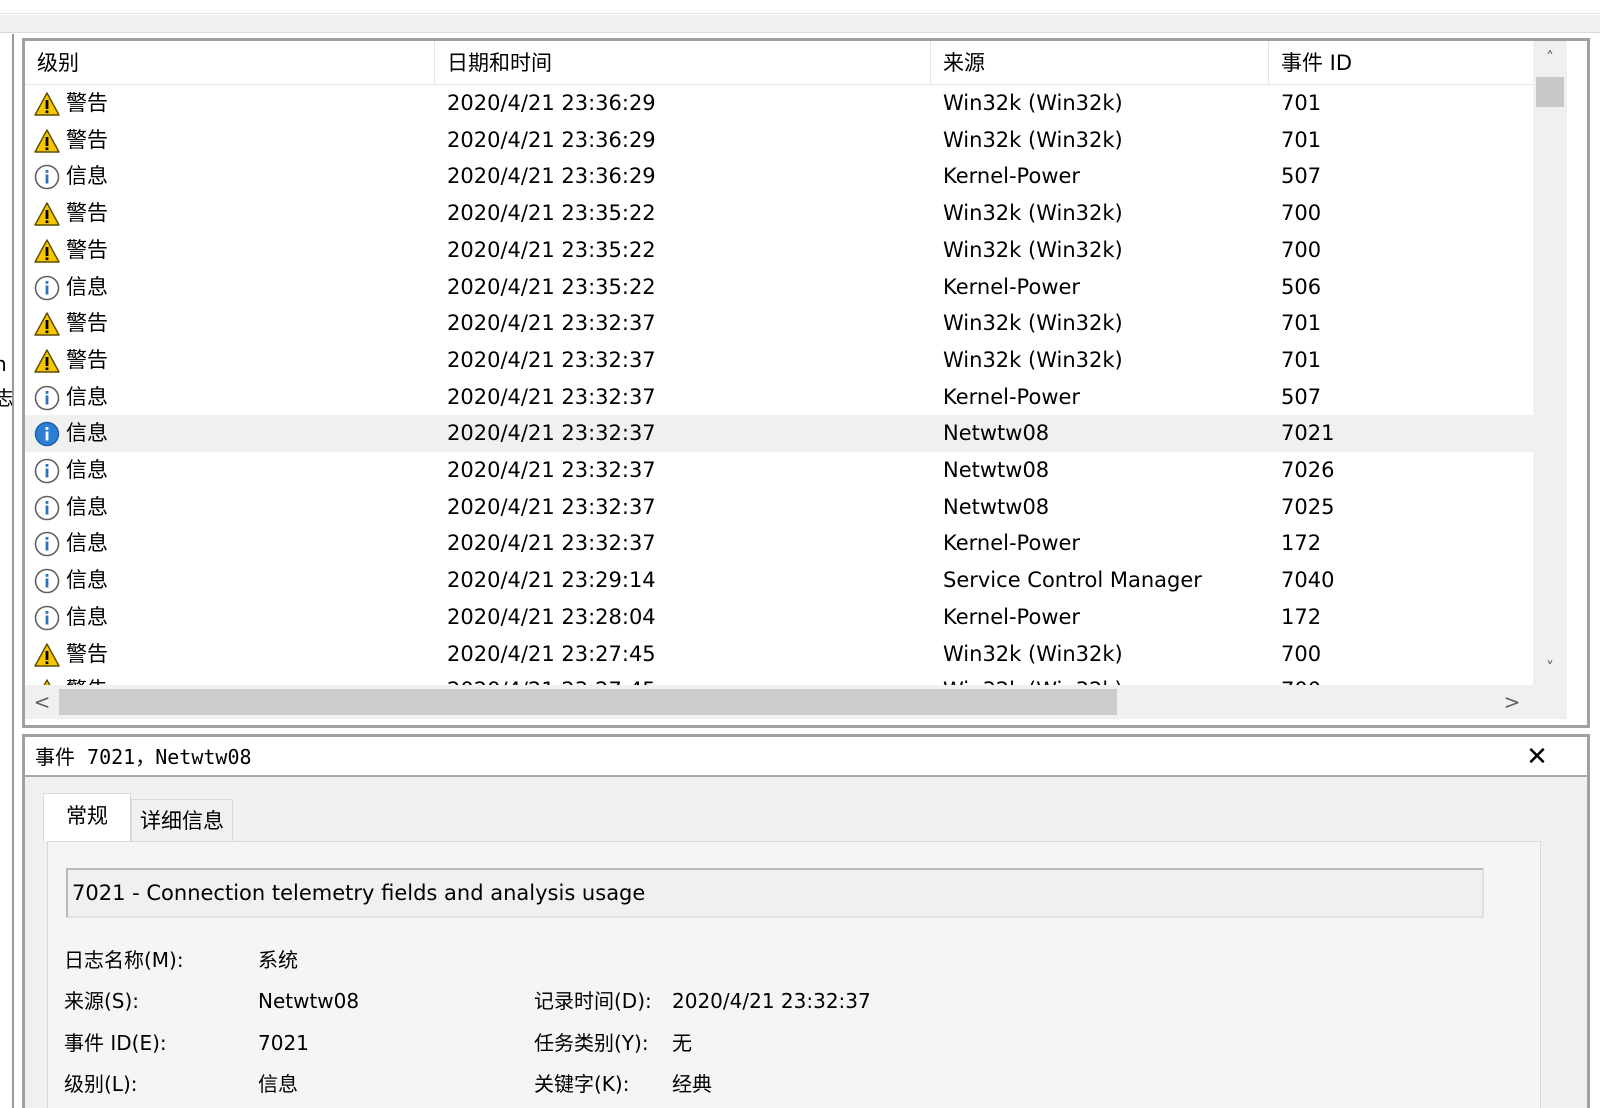  I want to click on table-row: 信息 2020/4/21 23:28:04 Kernel-Power 172, so click(779, 617).